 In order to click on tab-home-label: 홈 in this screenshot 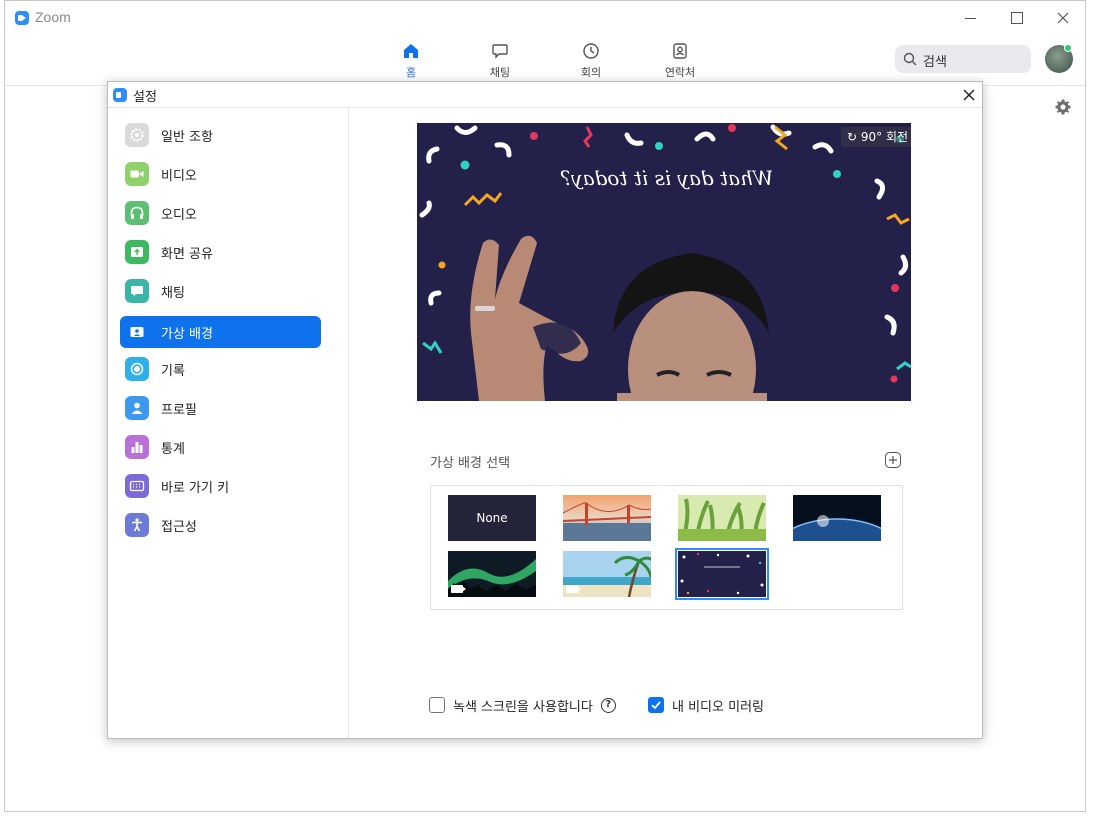, I will do `click(411, 72)`.